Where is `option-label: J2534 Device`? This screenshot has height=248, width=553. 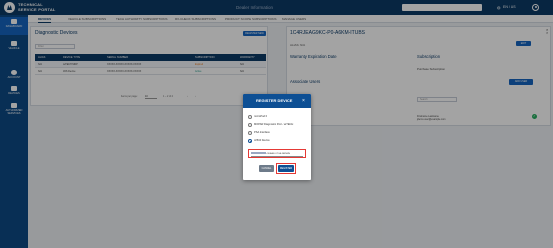
option-label: J2534 Device is located at coordinates (262, 140).